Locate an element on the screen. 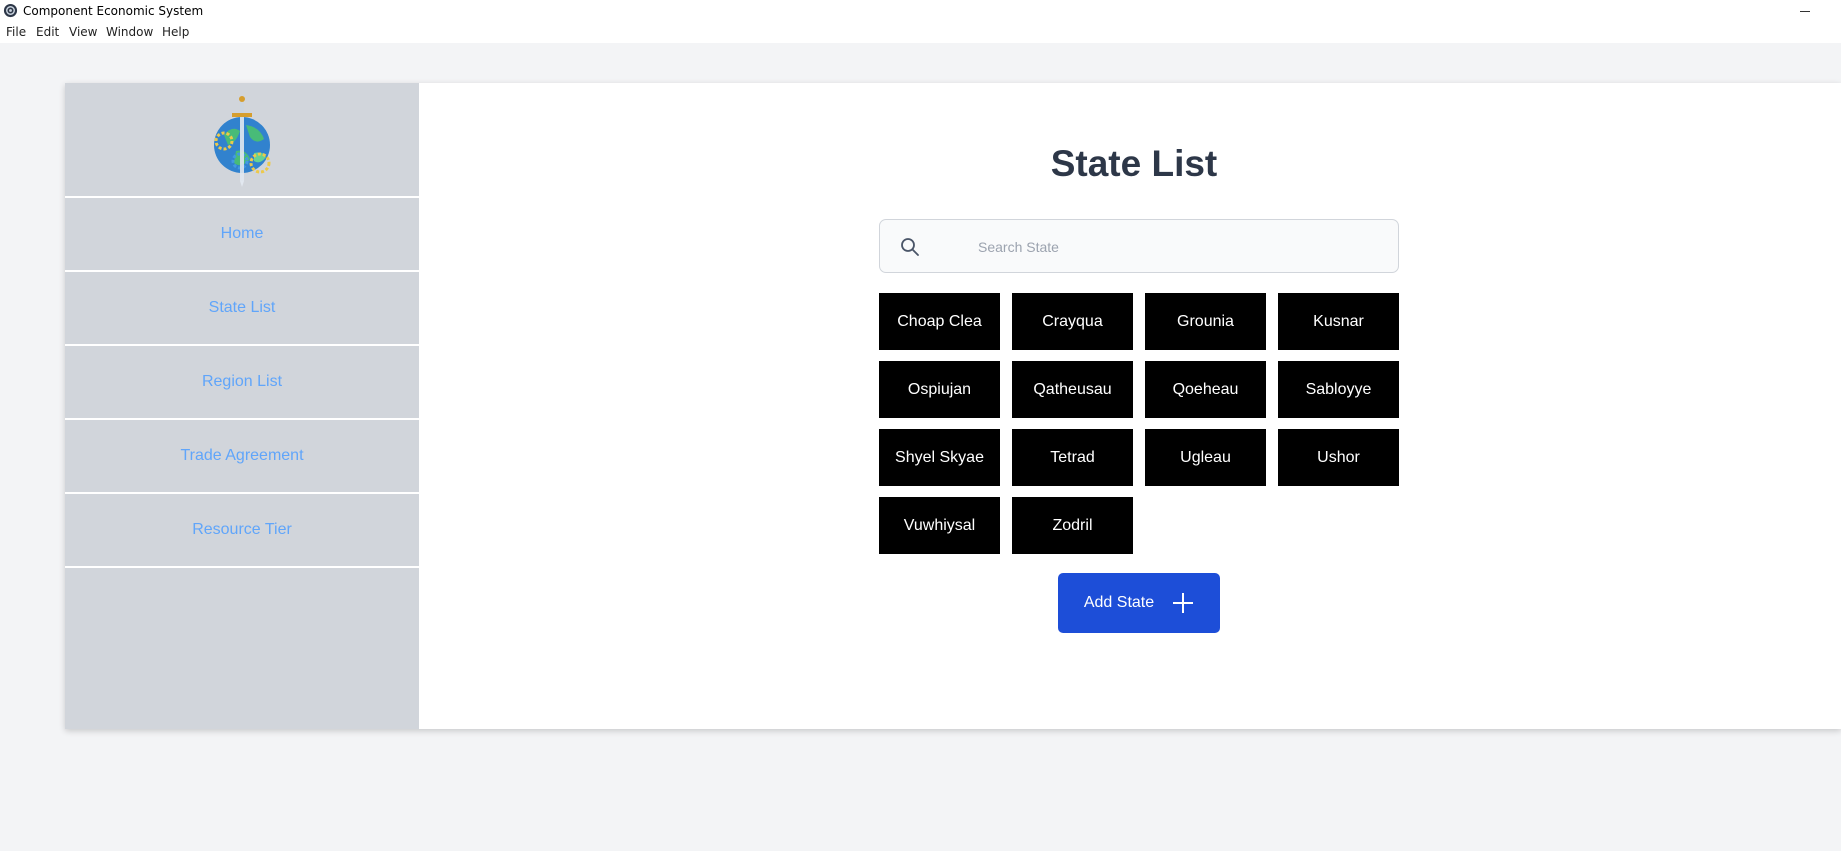 The width and height of the screenshot is (1841, 851). state-button: Ugleau is located at coordinates (1205, 457).